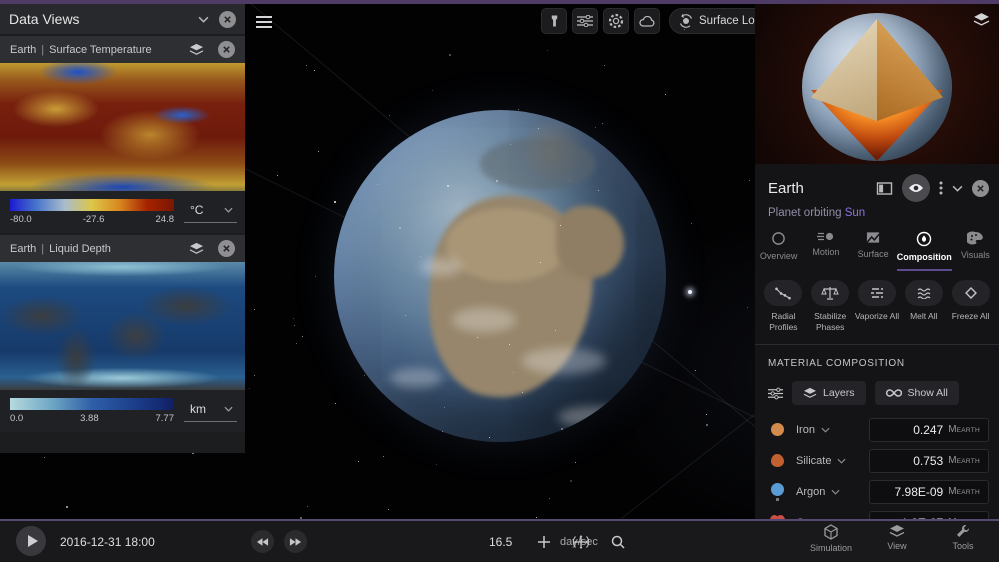 This screenshot has width=999, height=562. I want to click on tab-label: Surface, so click(873, 254).